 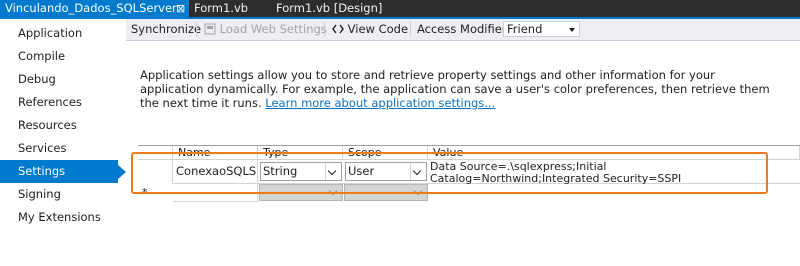 I want to click on row-selector, so click(x=155, y=172).